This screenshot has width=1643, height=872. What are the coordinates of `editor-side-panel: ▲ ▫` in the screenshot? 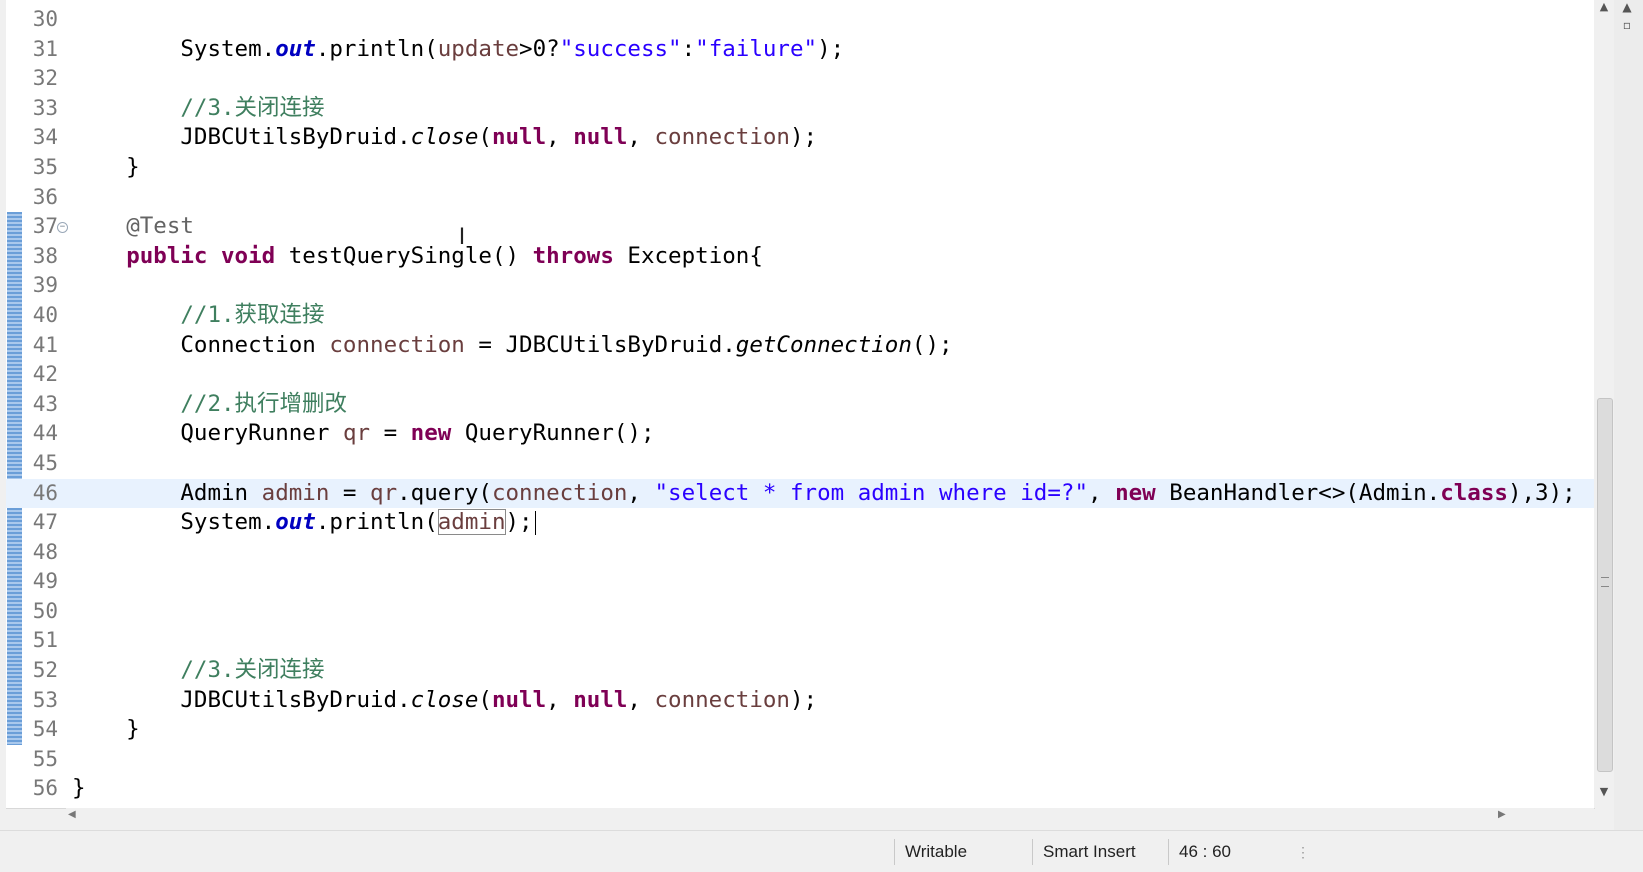 It's located at (1628, 415).